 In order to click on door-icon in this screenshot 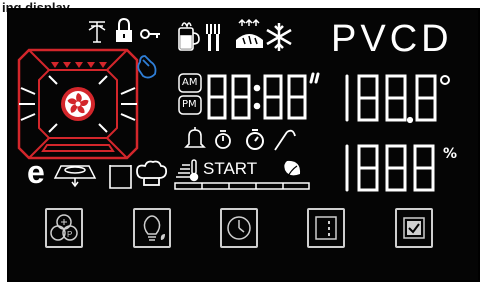, I will do `click(326, 228)`.